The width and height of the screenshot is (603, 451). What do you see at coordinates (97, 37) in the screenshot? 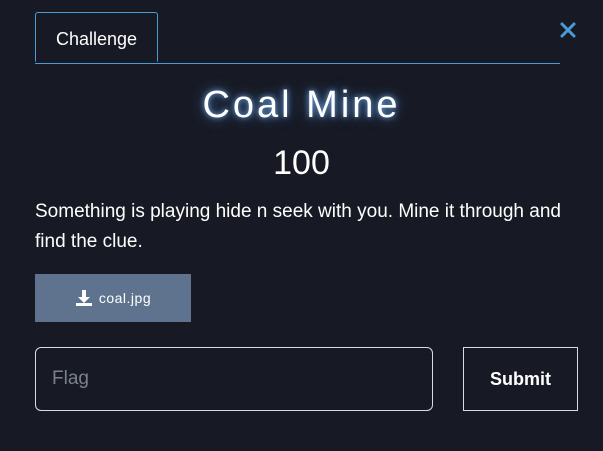
I see `tab-challenge: Challenge` at bounding box center [97, 37].